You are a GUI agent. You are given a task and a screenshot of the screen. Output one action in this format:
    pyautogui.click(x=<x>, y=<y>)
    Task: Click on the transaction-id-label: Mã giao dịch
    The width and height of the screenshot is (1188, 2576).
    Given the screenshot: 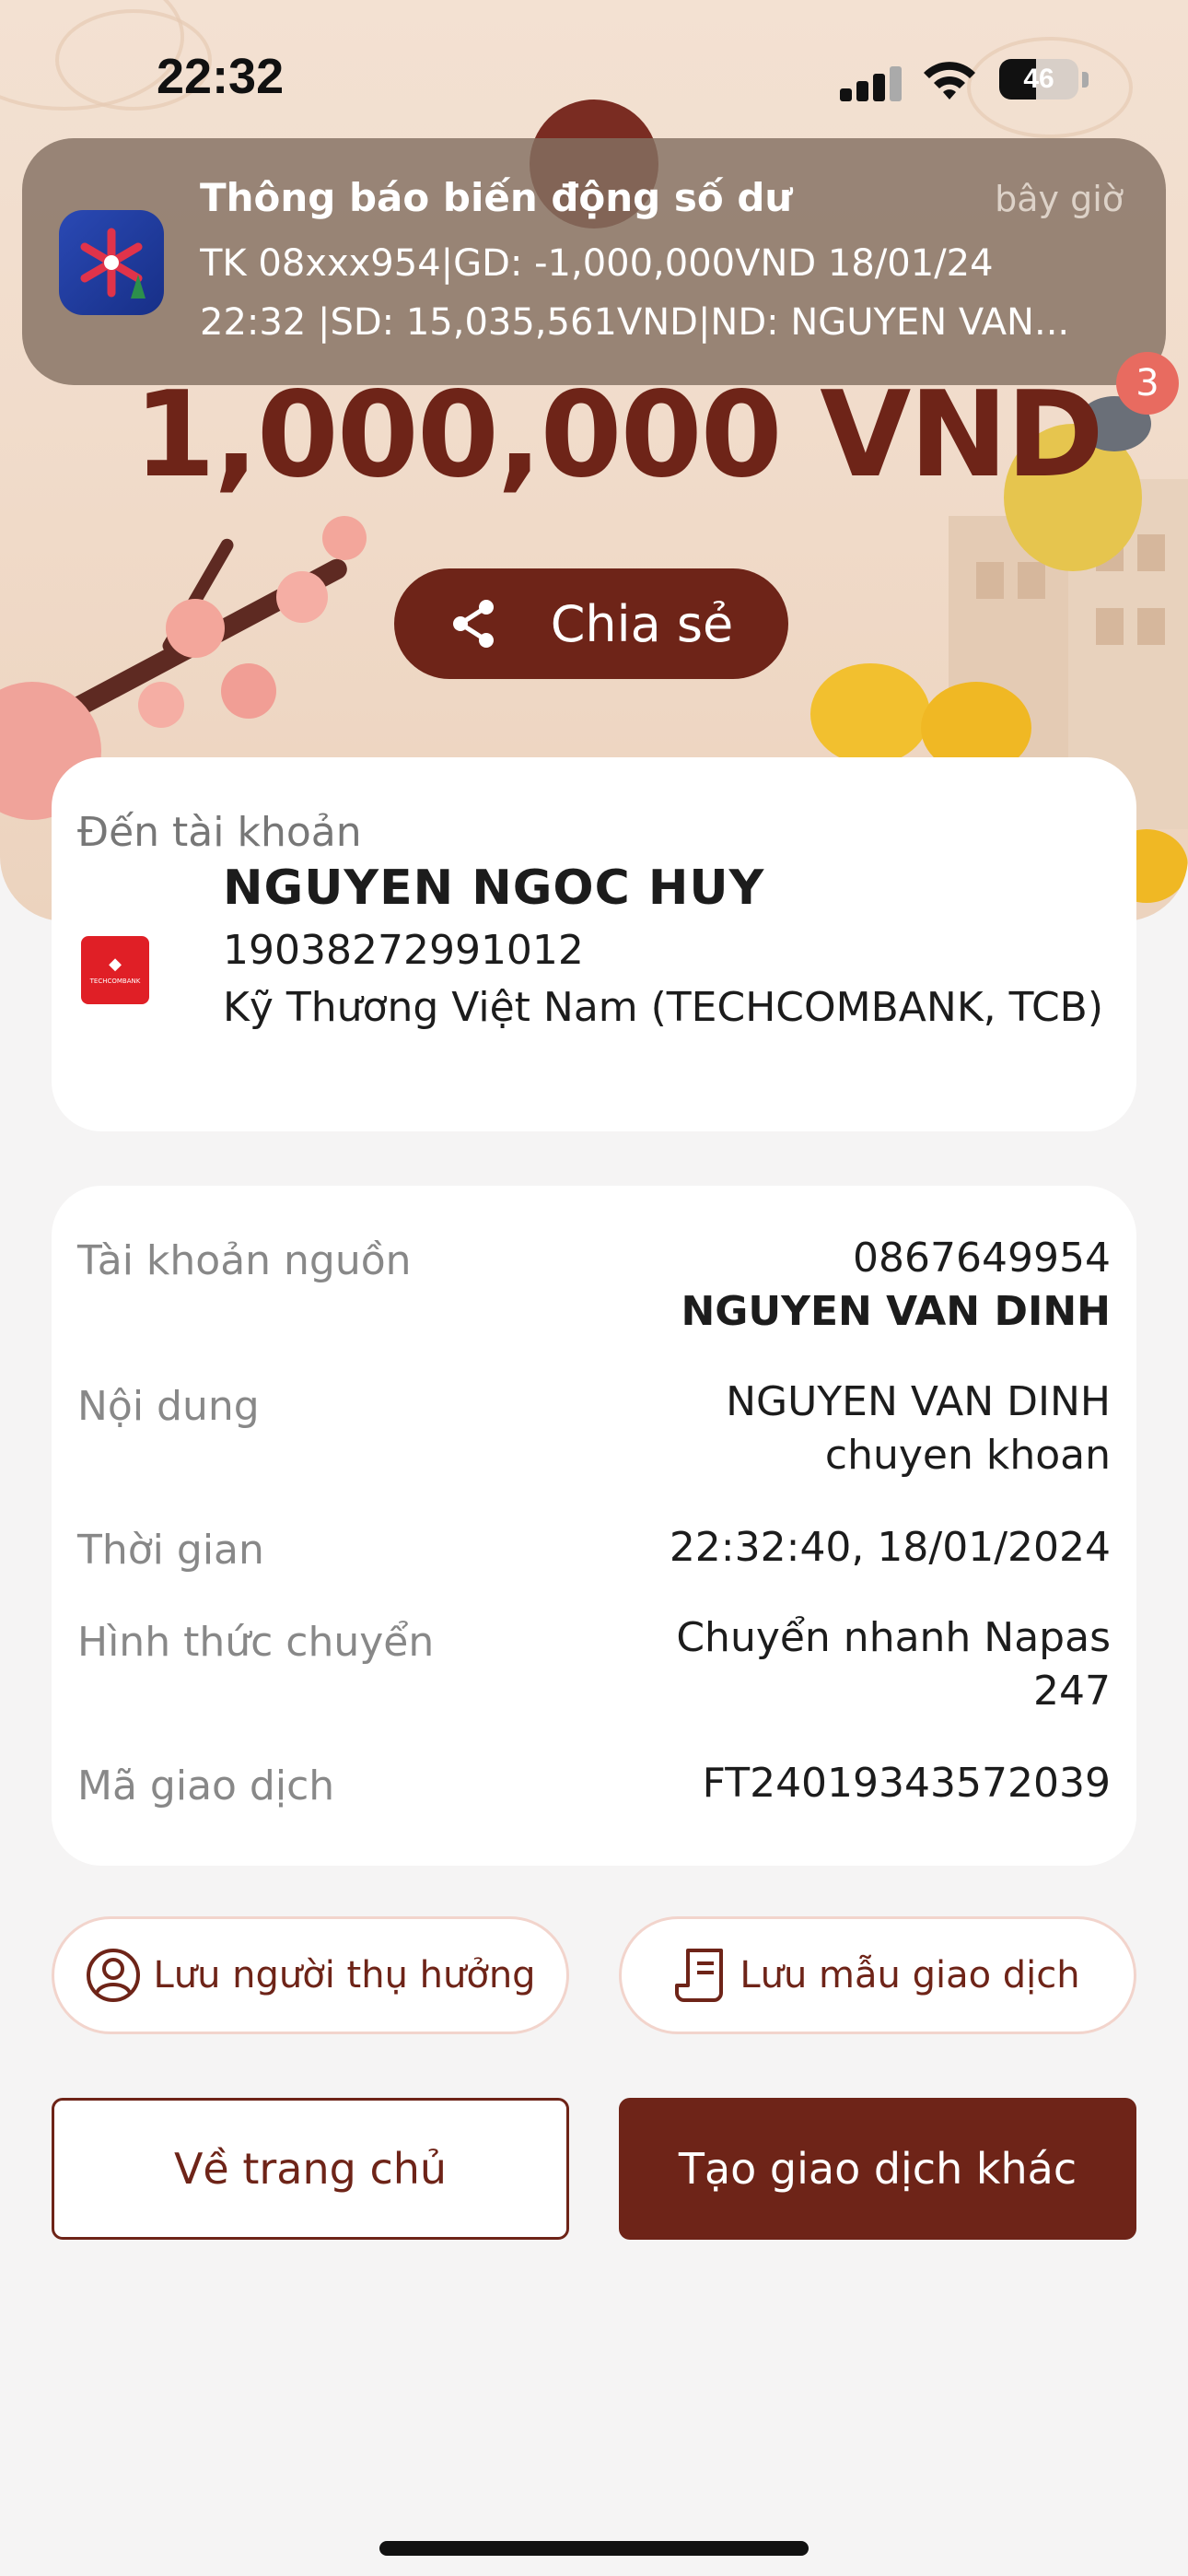 What is the action you would take?
    pyautogui.click(x=206, y=1785)
    